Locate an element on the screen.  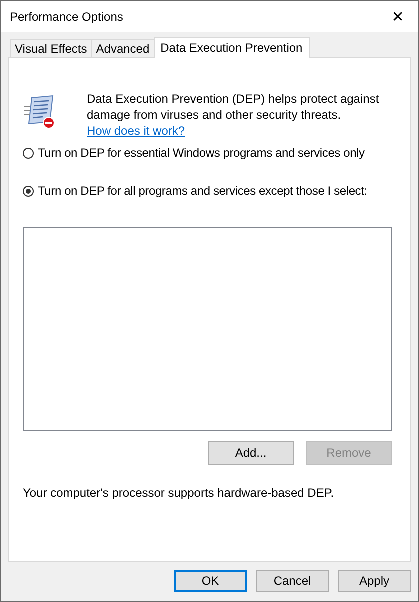
window-title: Performance Options is located at coordinates (67, 17).